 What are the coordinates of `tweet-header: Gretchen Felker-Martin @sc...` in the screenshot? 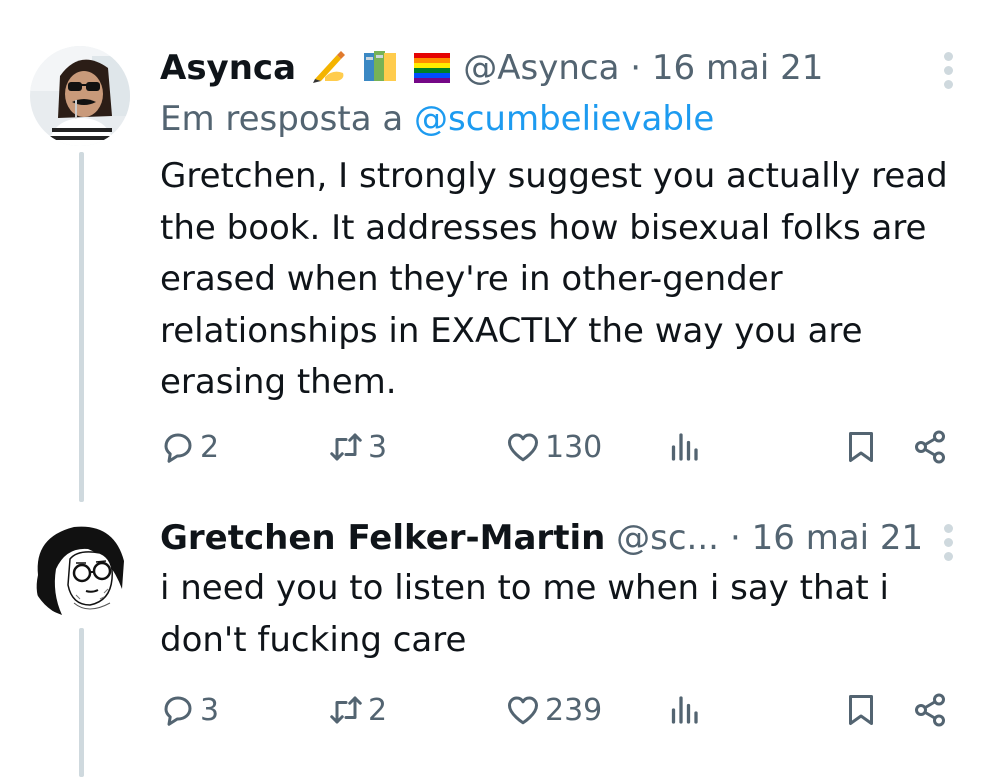 It's located at (439, 538).